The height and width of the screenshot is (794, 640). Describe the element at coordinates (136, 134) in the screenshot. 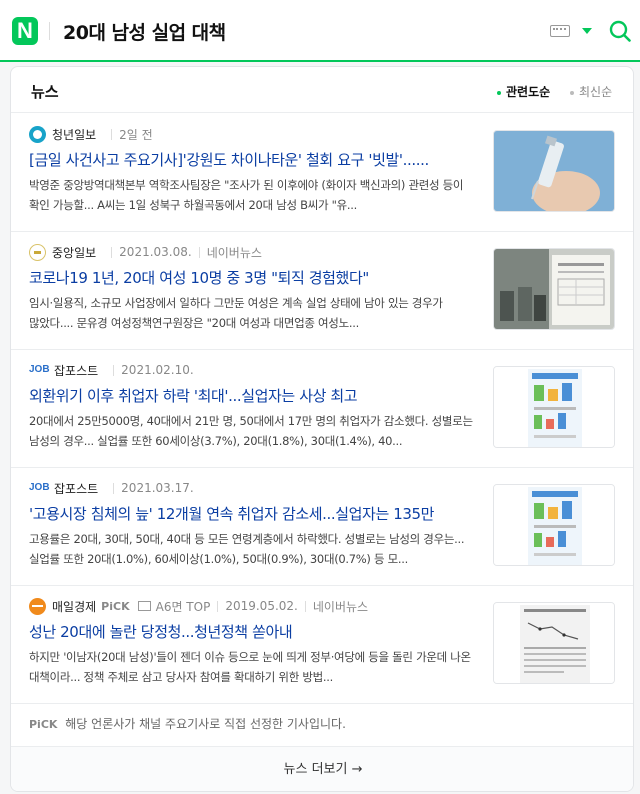

I see `news-date: 2일 전` at that location.